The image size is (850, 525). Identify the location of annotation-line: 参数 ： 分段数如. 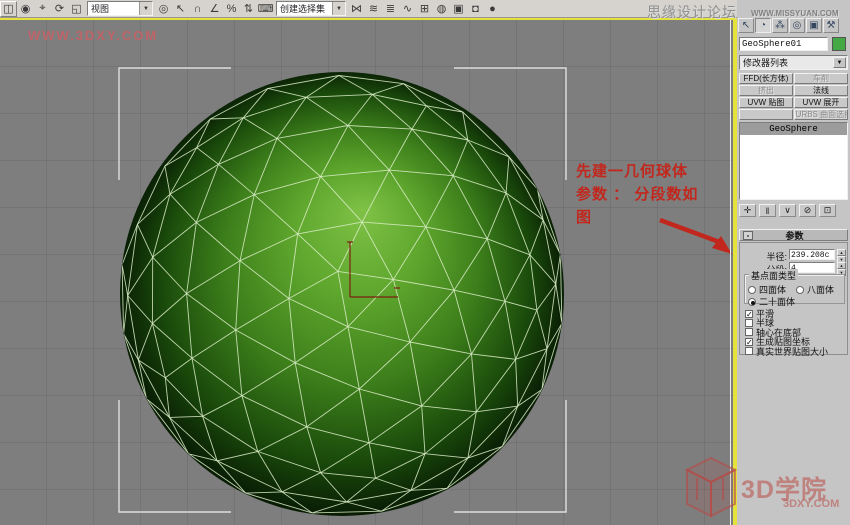
(637, 194).